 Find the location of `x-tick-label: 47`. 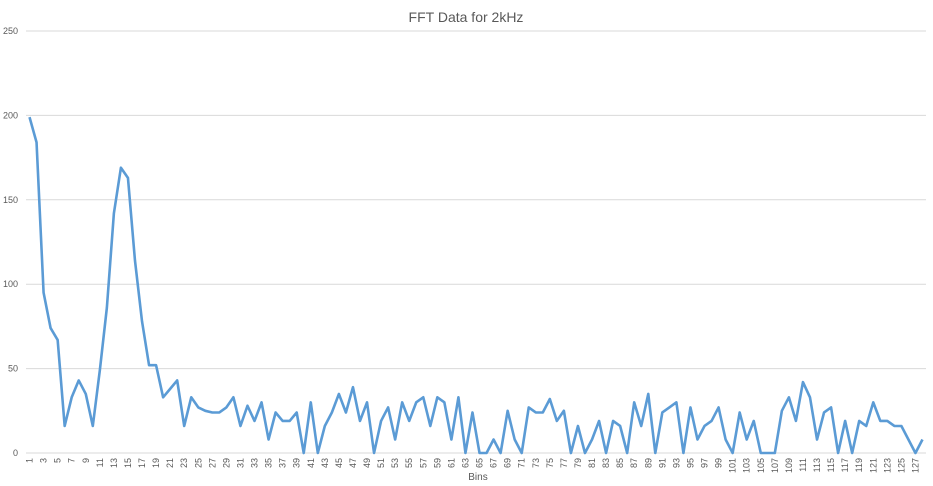

x-tick-label: 47 is located at coordinates (353, 463).